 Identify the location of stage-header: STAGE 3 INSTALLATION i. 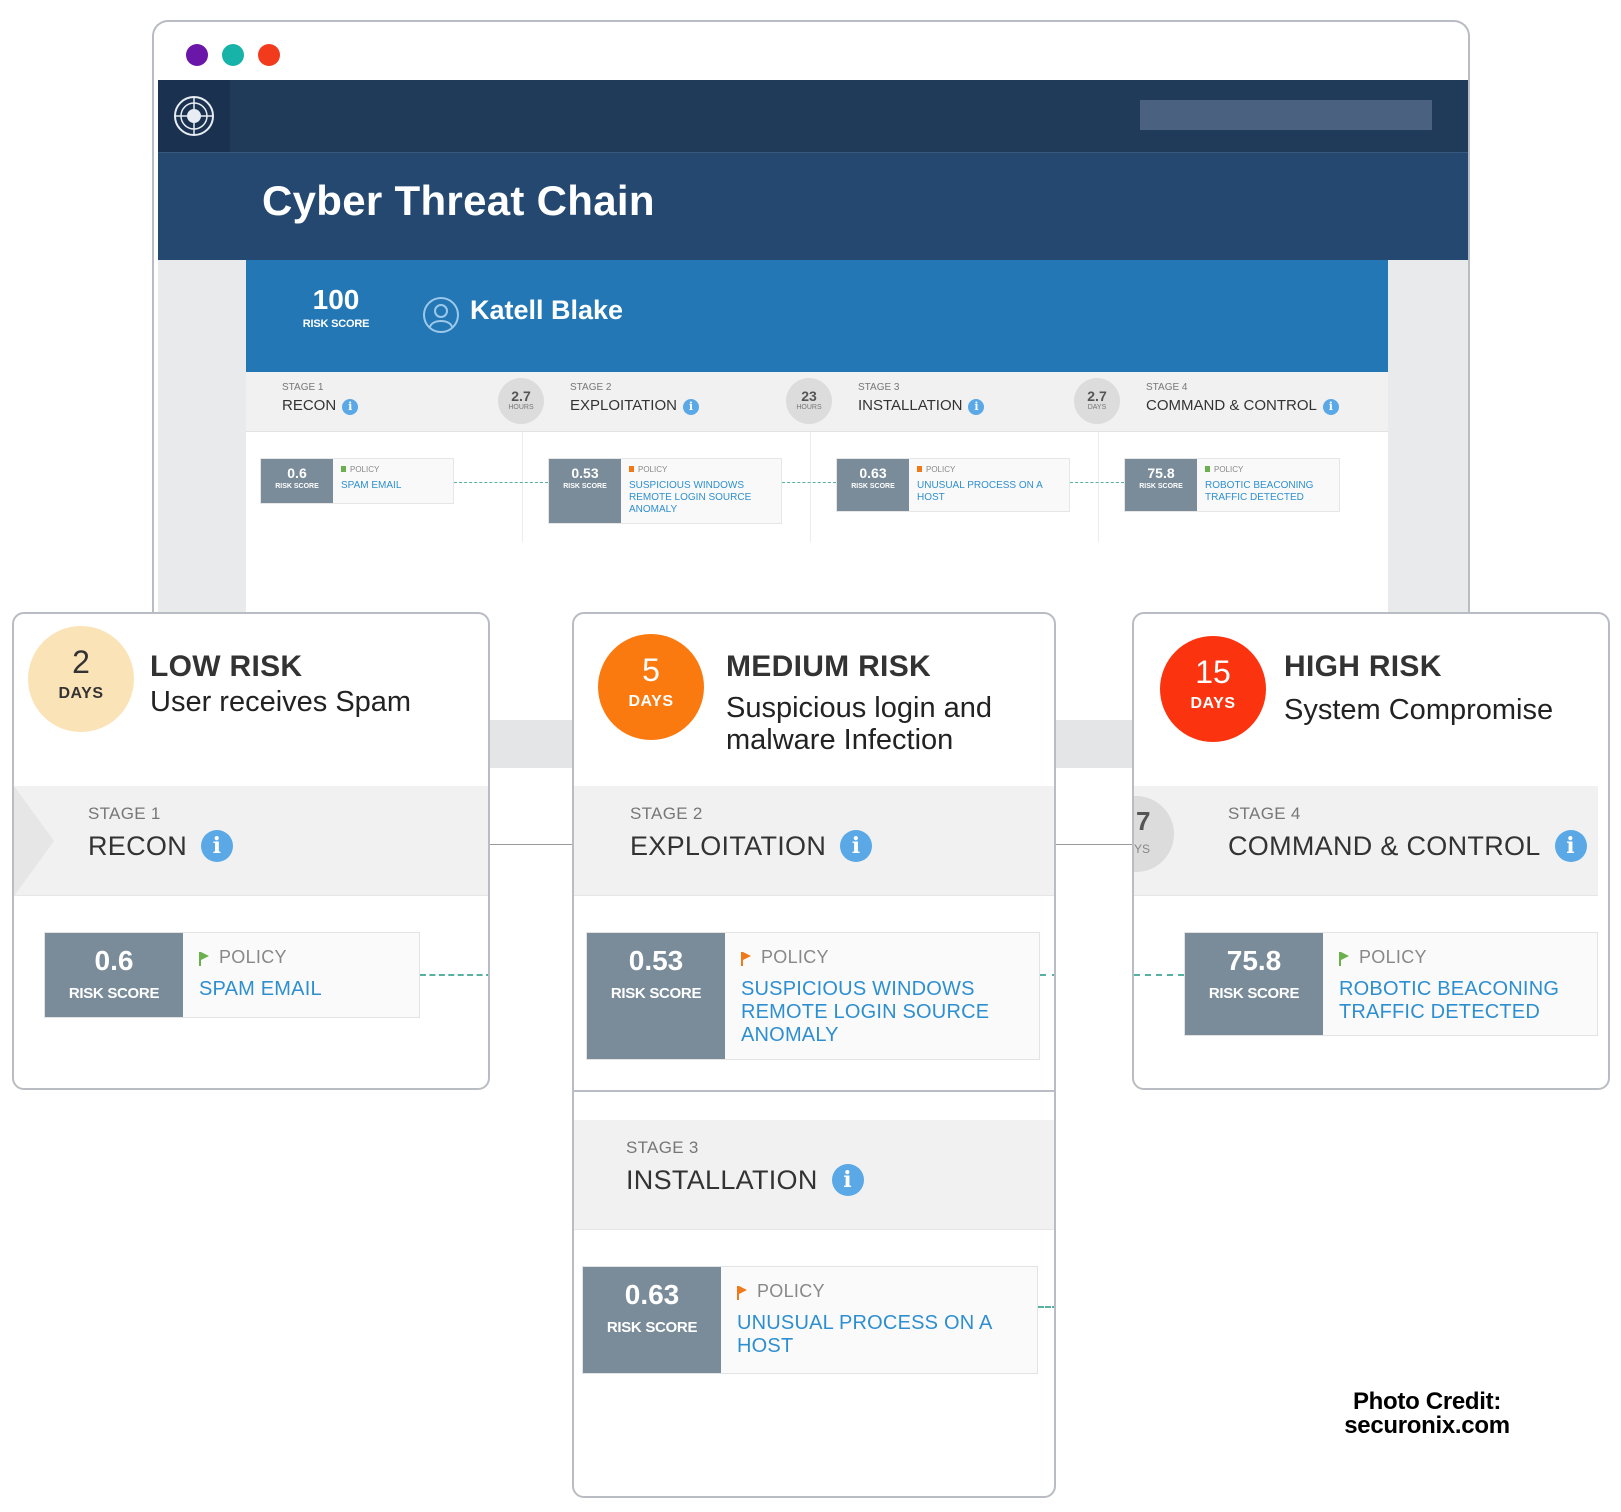
(814, 1175).